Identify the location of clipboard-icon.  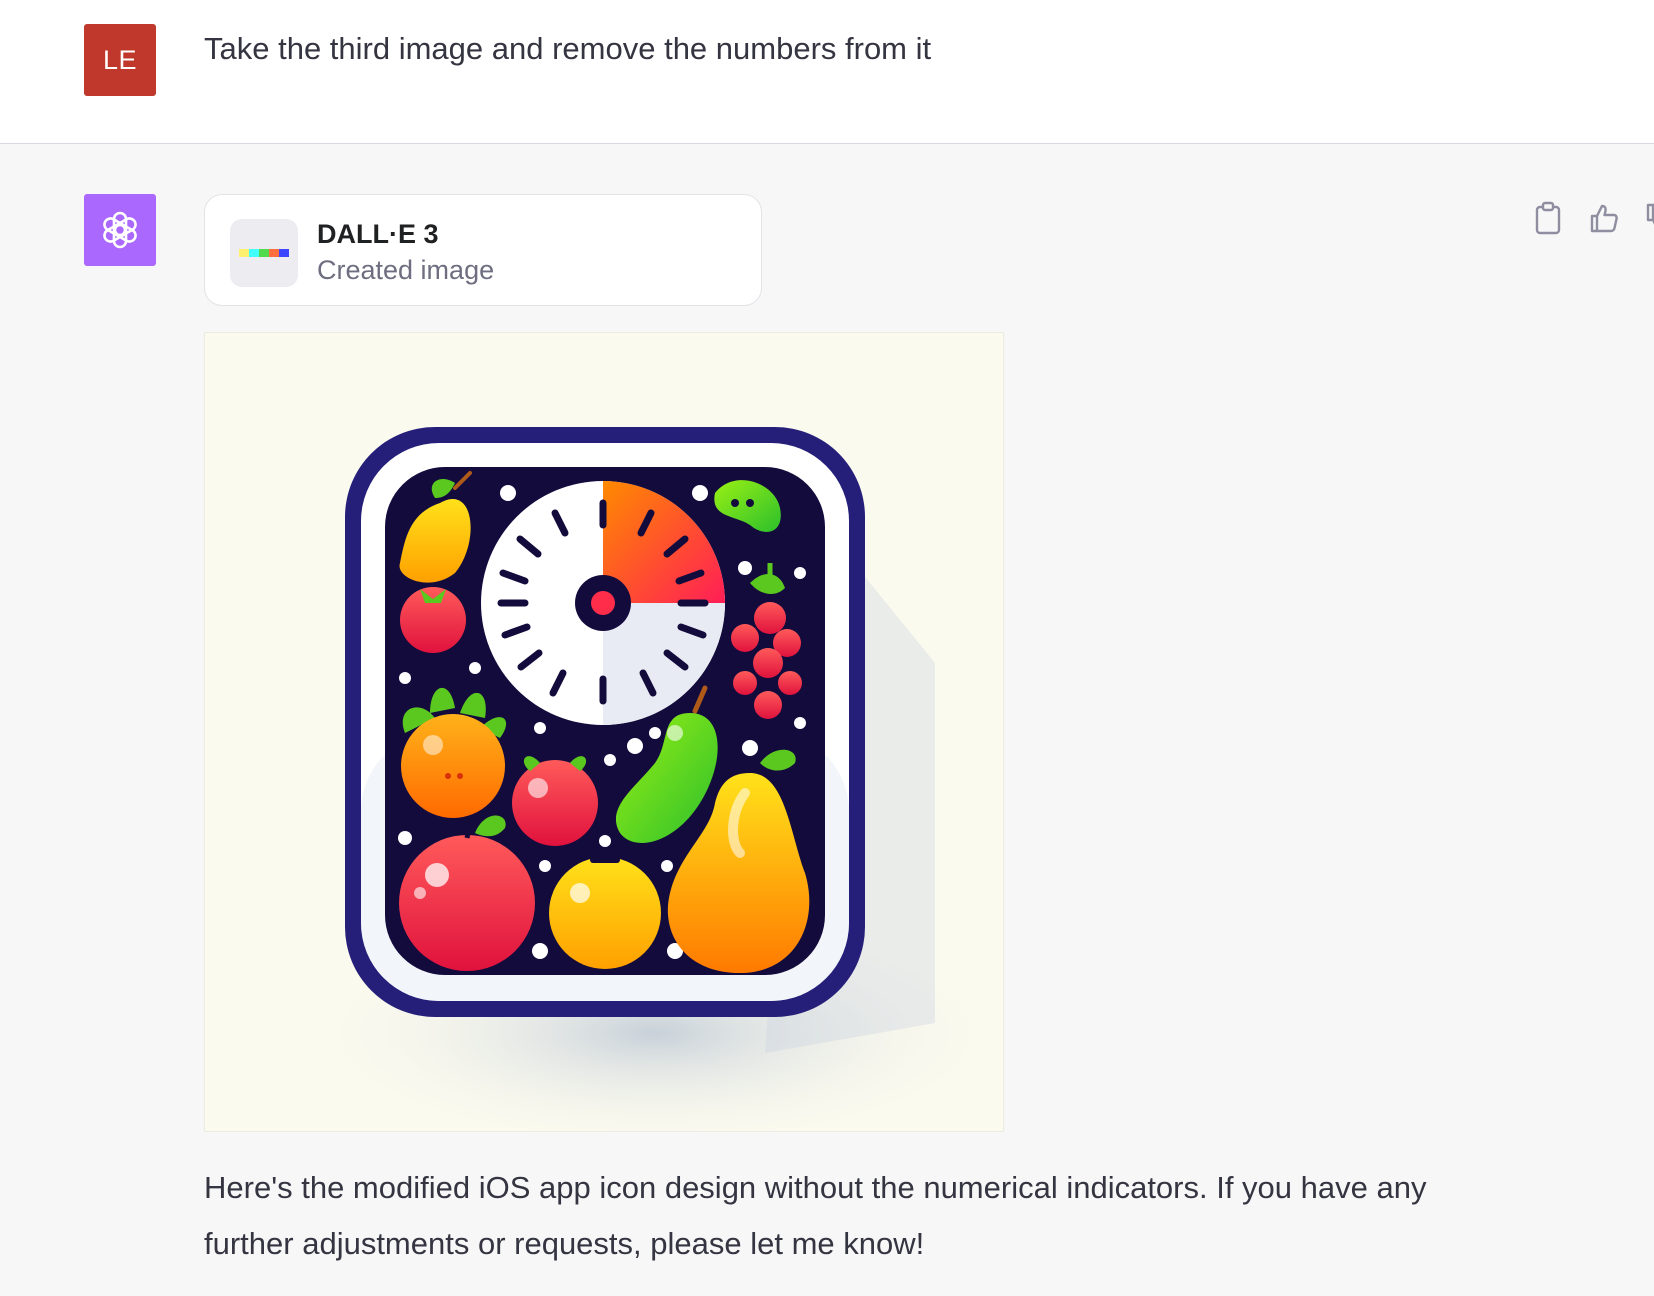
(1548, 218).